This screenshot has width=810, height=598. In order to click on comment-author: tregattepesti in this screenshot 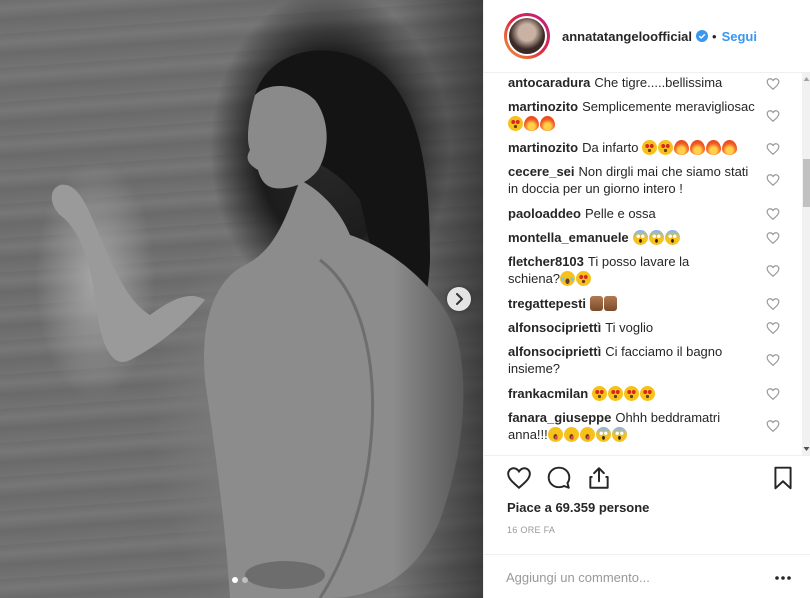, I will do `click(547, 303)`.